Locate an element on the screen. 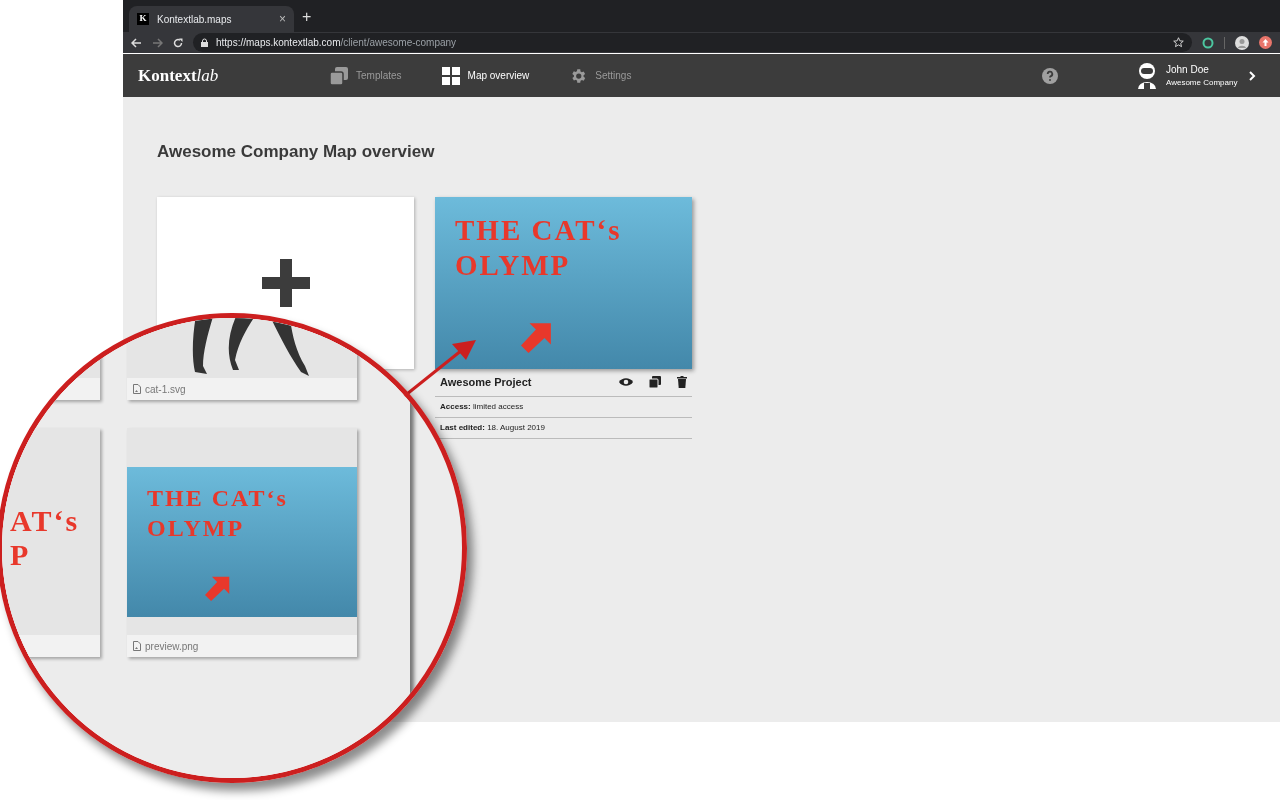  address-field: https://maps.kontextlab.com/client/awesome-company is located at coordinates (692, 42).